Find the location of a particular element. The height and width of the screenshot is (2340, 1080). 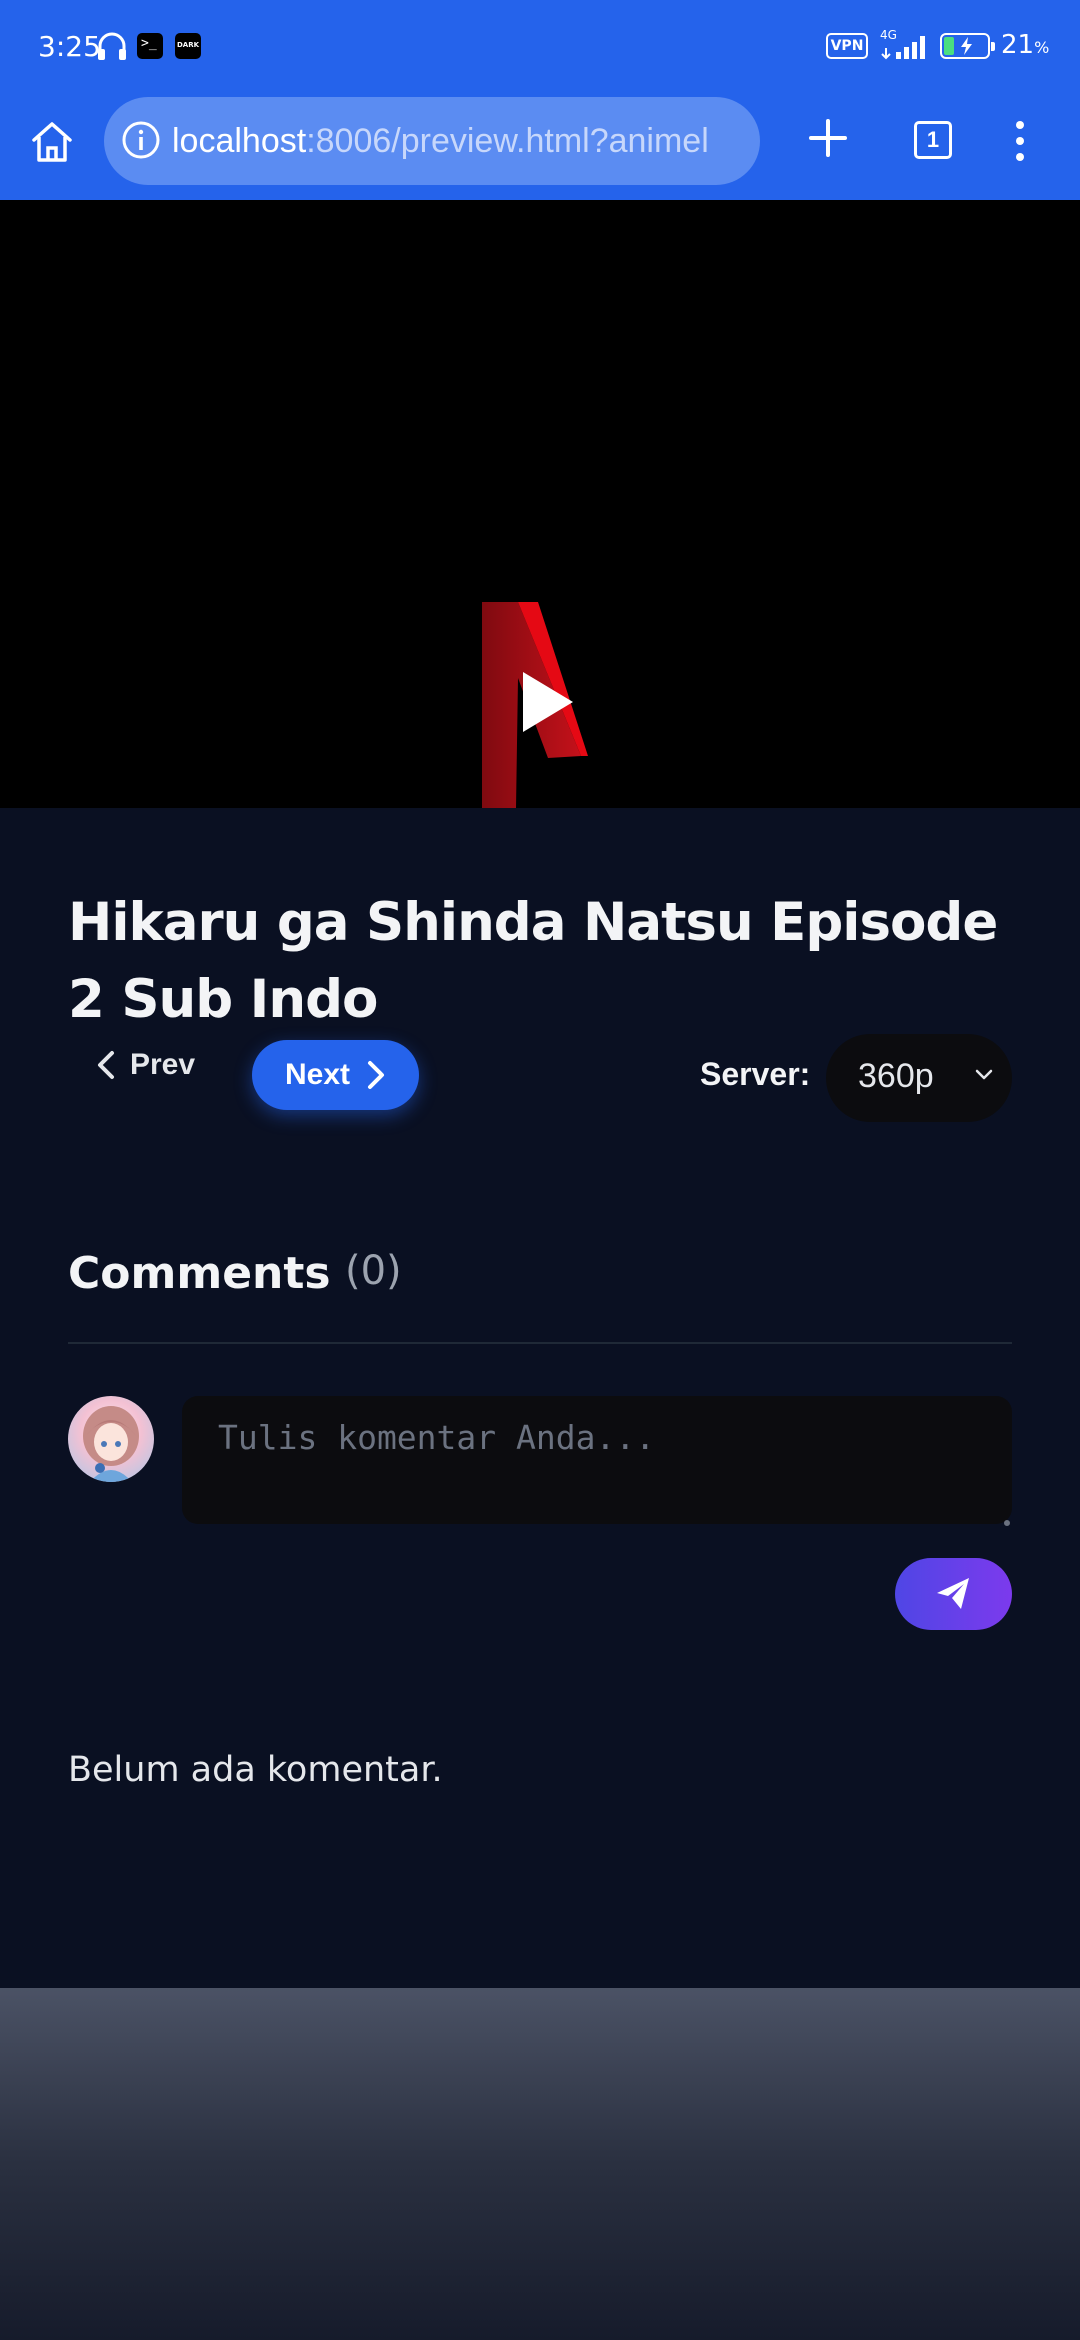

comments-count: (0) is located at coordinates (373, 1271).